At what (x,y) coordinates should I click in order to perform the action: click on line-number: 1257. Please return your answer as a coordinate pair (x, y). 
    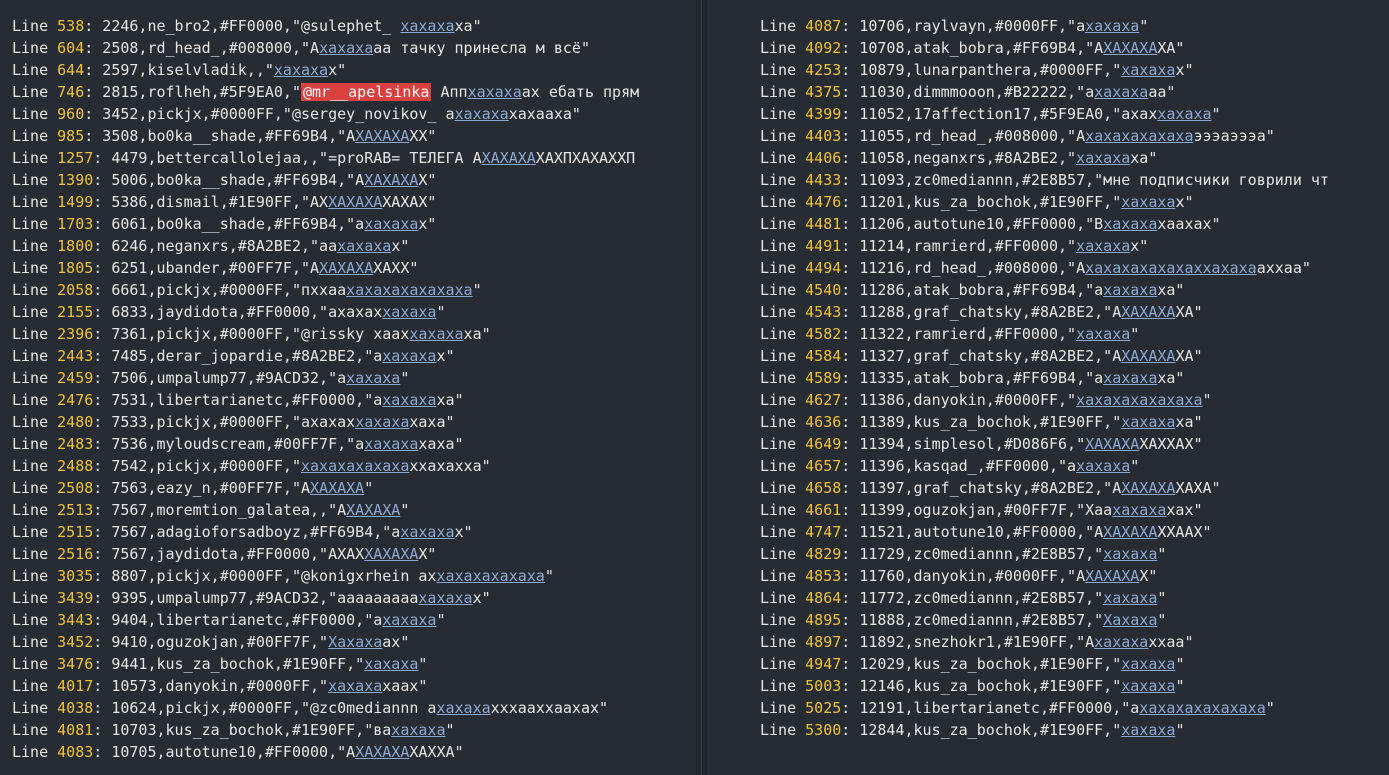
    Looking at the image, I should click on (75, 158).